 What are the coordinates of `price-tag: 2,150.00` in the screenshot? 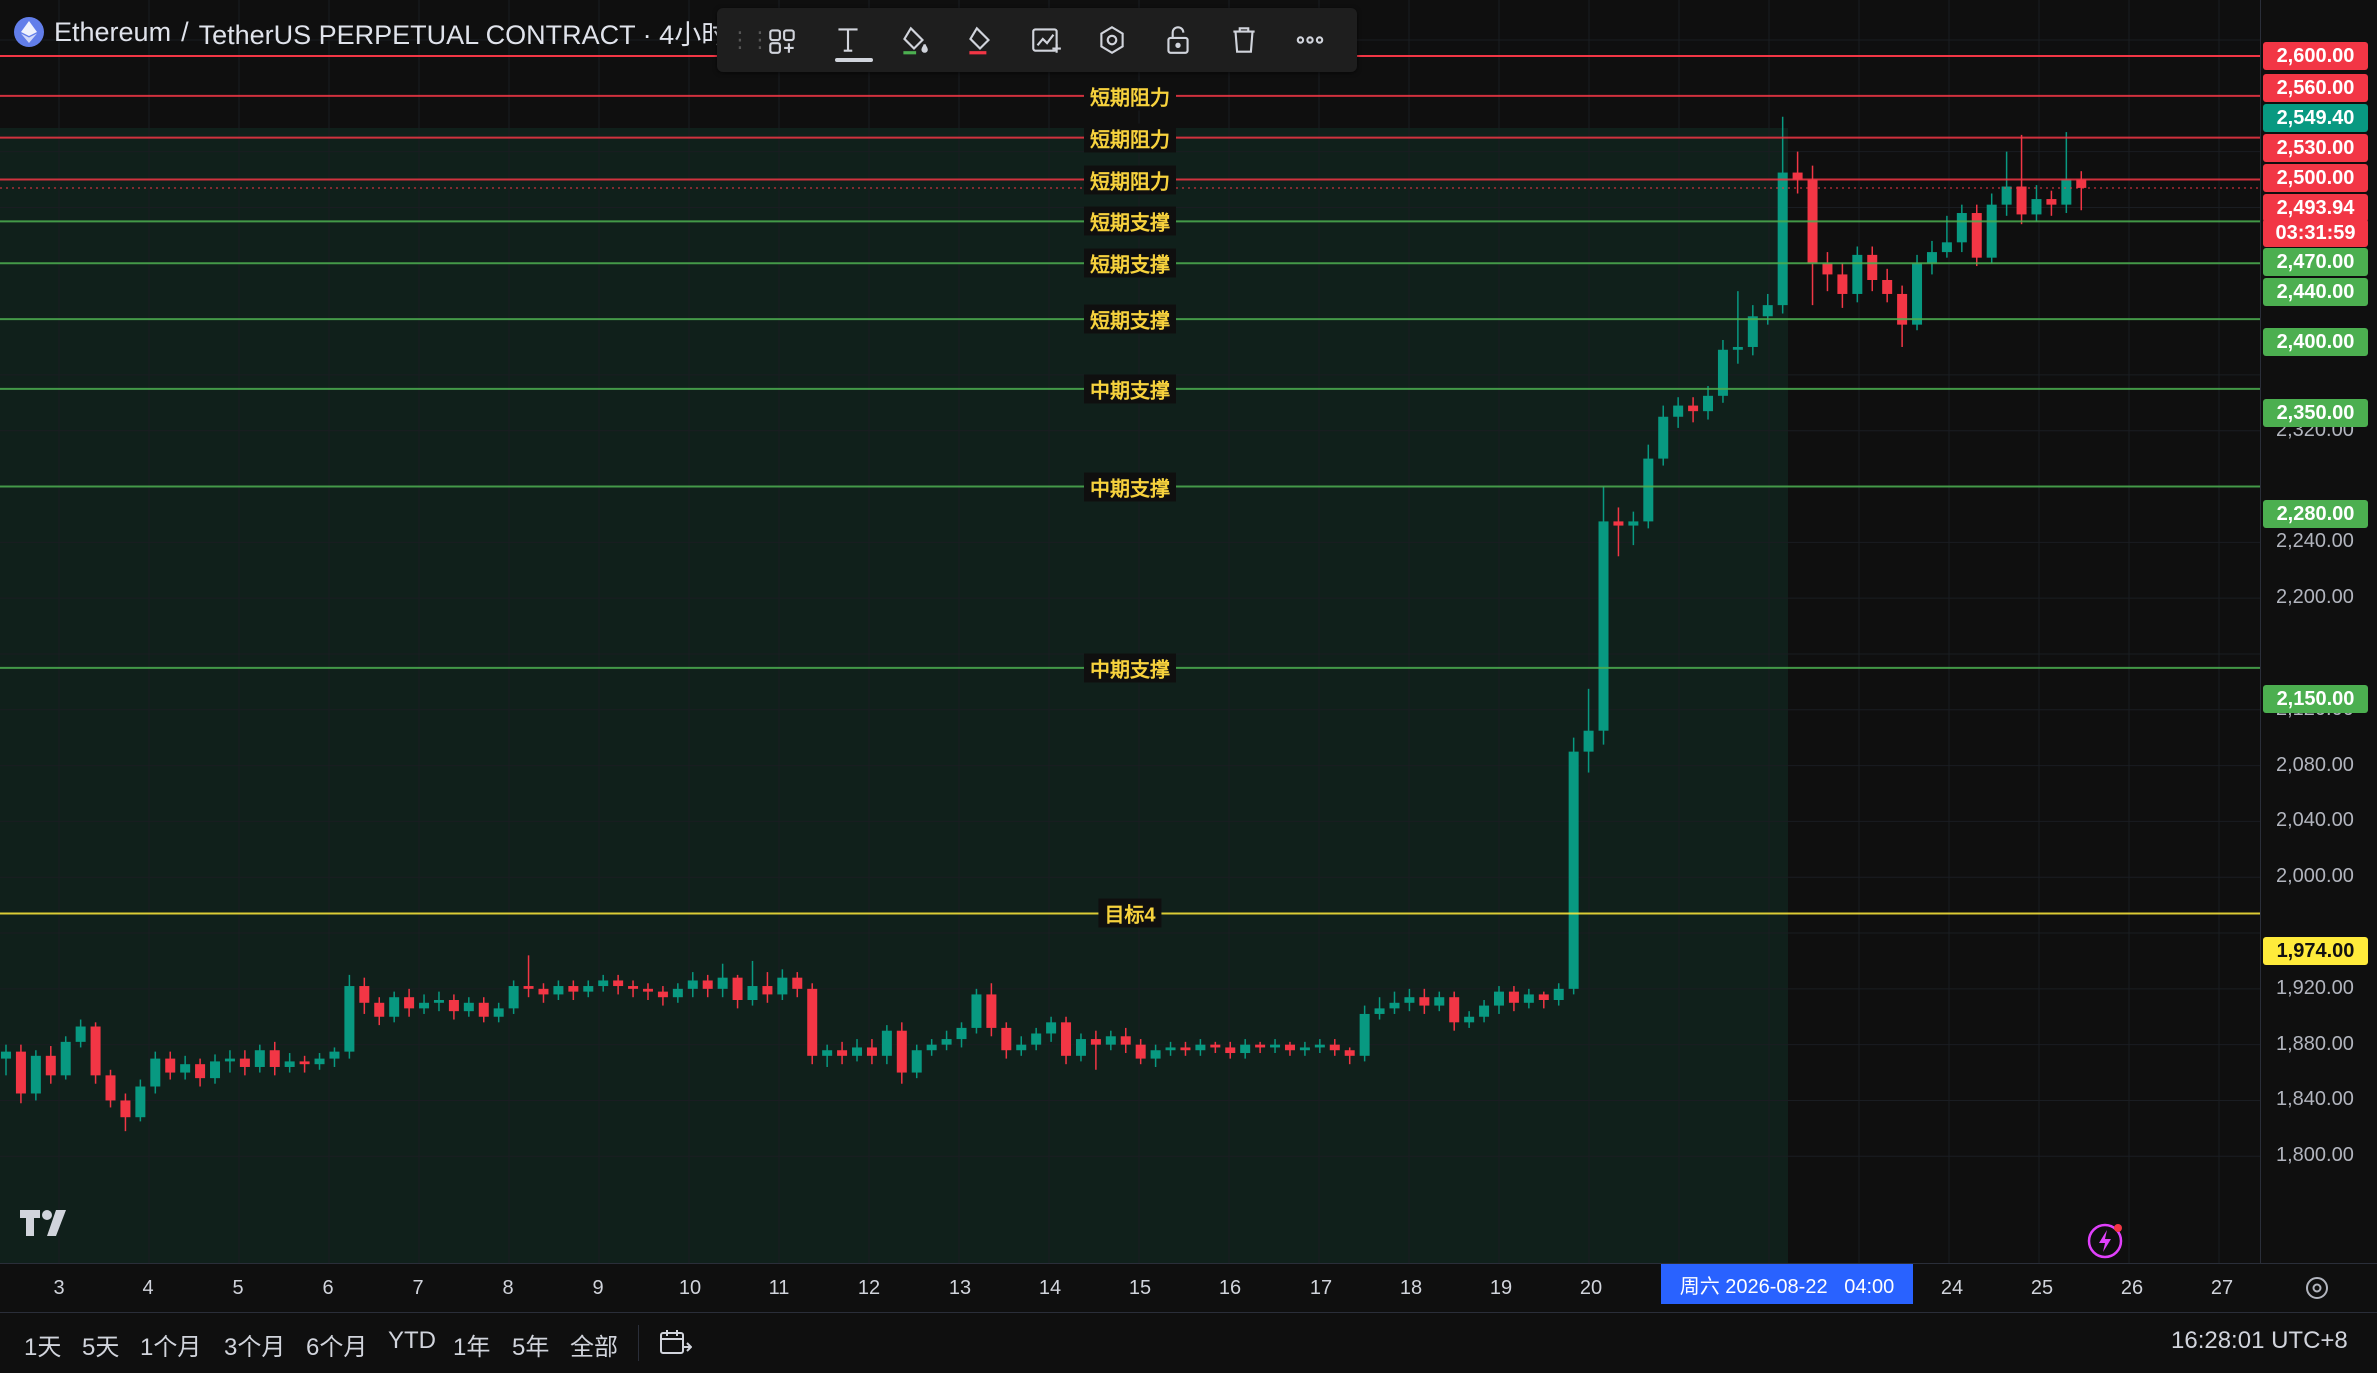 It's located at (2315, 699).